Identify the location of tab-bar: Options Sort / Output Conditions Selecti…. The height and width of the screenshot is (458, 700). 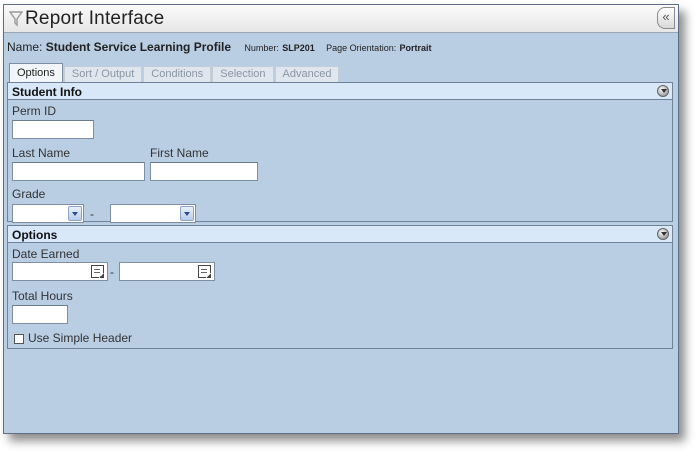
(174, 72).